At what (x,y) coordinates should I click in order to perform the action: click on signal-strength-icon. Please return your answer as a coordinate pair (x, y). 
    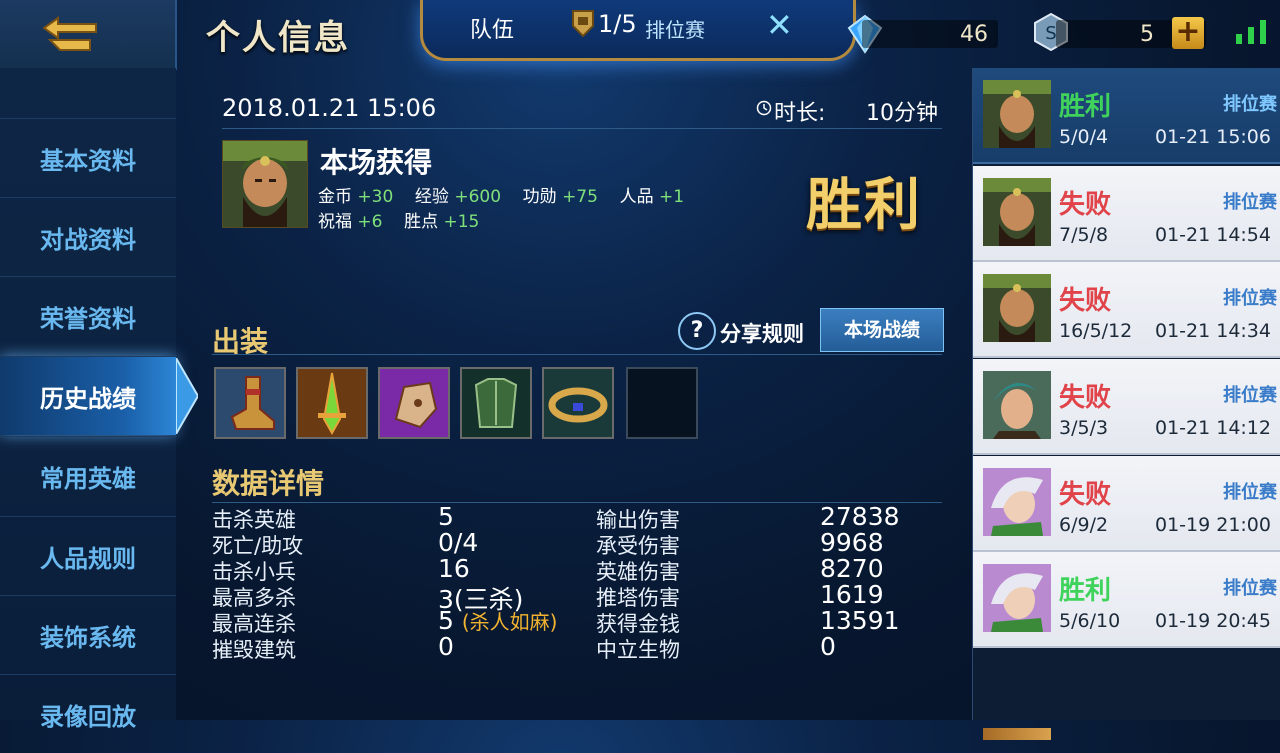
    Looking at the image, I should click on (1251, 32).